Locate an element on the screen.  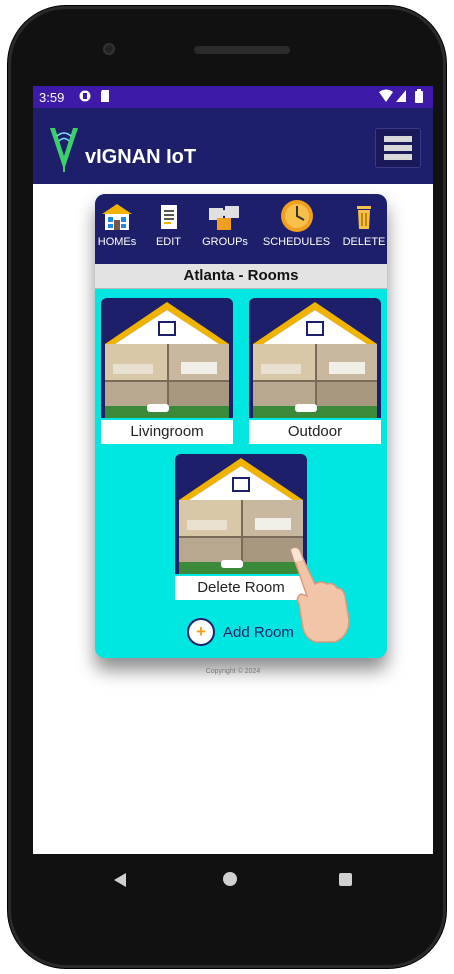
earpiece-speaker is located at coordinates (242, 50).